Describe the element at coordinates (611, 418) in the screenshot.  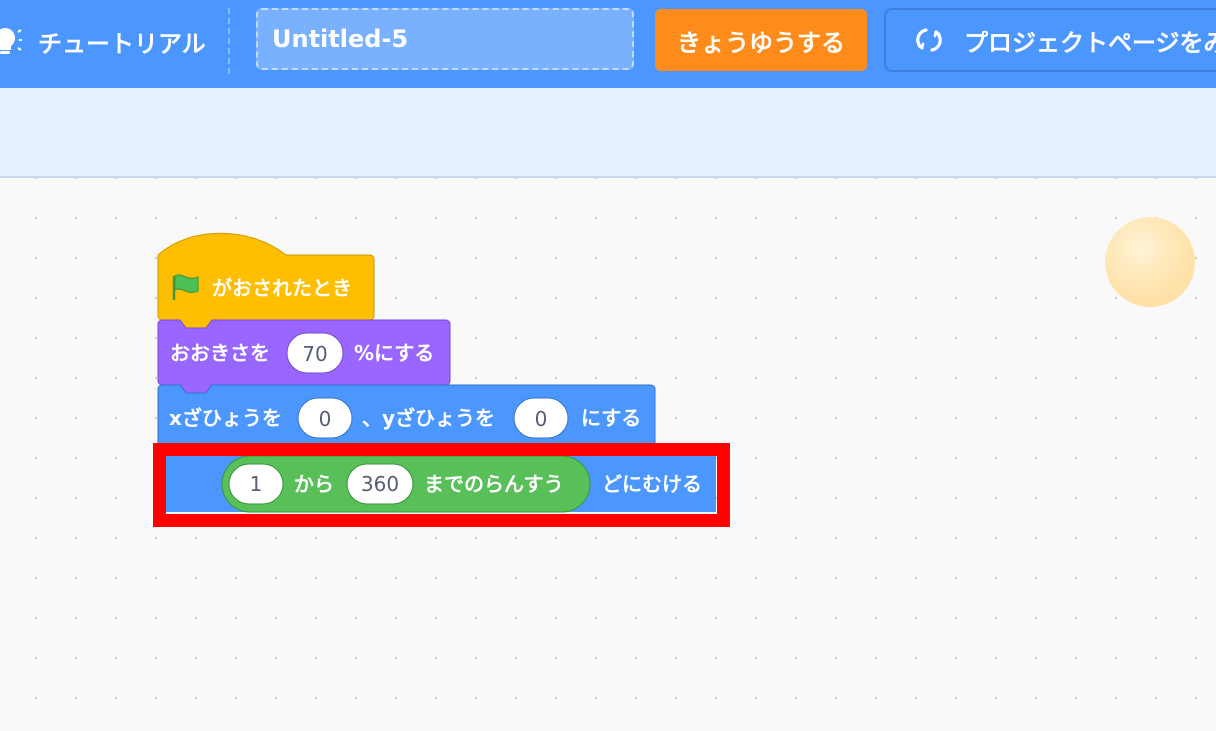
I see `go-to-after-label: にする` at that location.